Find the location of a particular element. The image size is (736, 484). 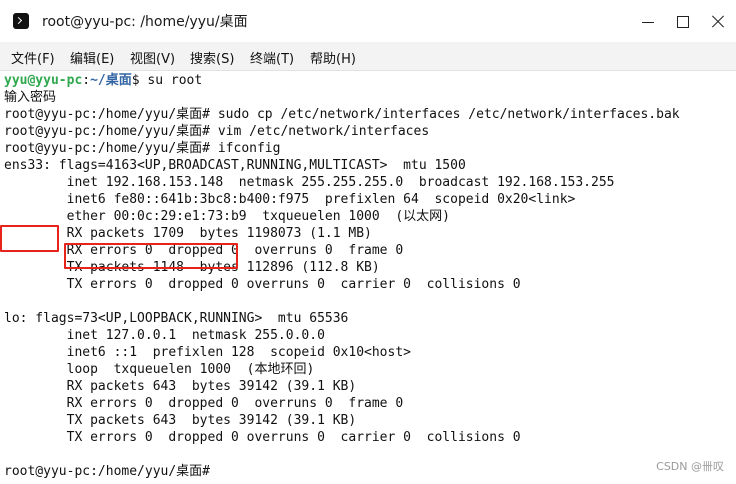

menu-search: 搜索(S) is located at coordinates (212, 57).